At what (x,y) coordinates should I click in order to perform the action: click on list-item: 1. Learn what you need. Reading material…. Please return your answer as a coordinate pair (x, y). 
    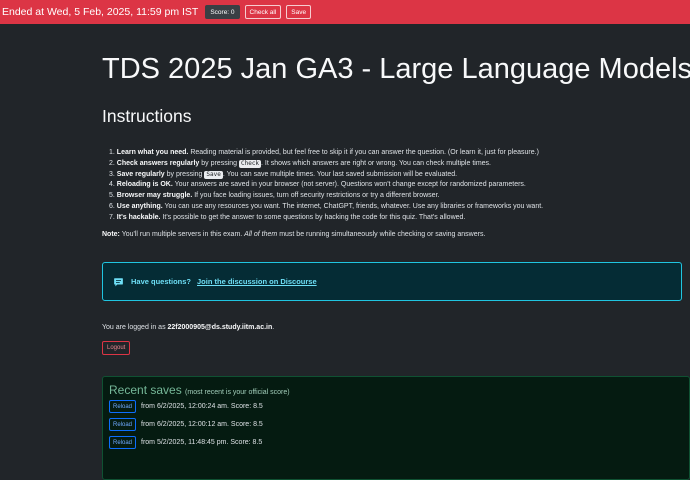
    Looking at the image, I should click on (324, 152).